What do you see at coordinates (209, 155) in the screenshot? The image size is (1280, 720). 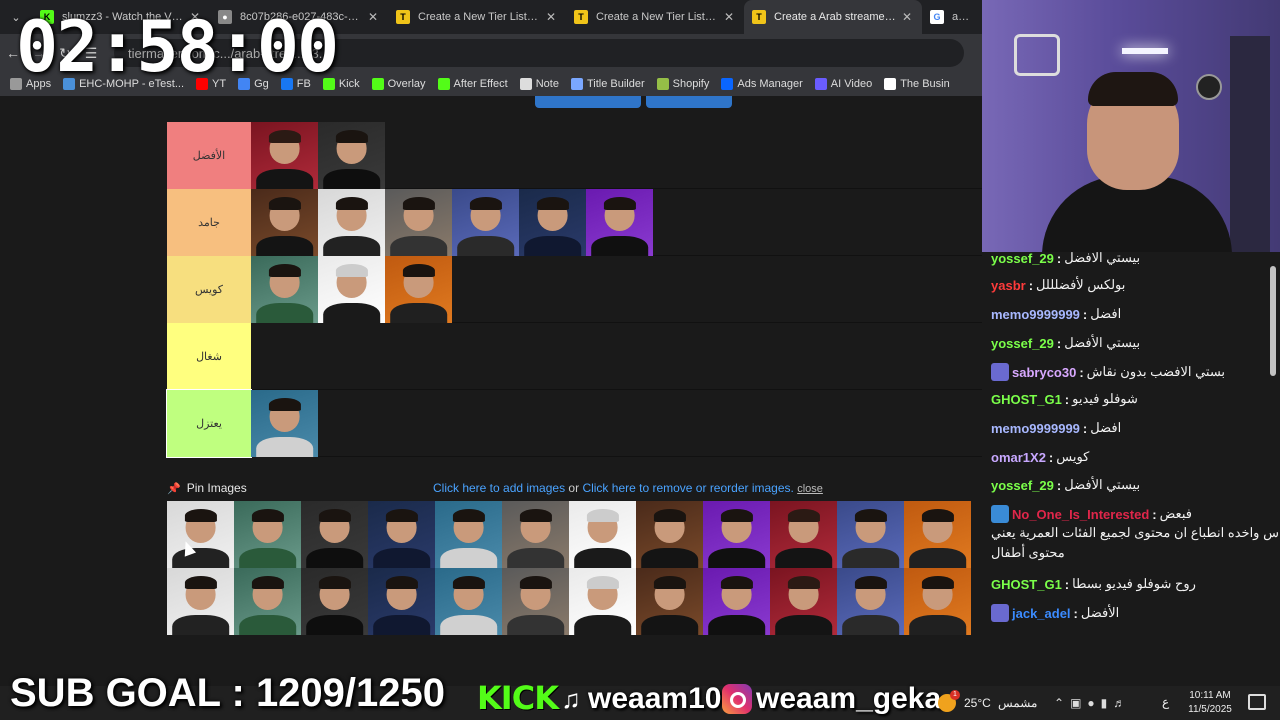 I see `tier-label: الأفضل` at bounding box center [209, 155].